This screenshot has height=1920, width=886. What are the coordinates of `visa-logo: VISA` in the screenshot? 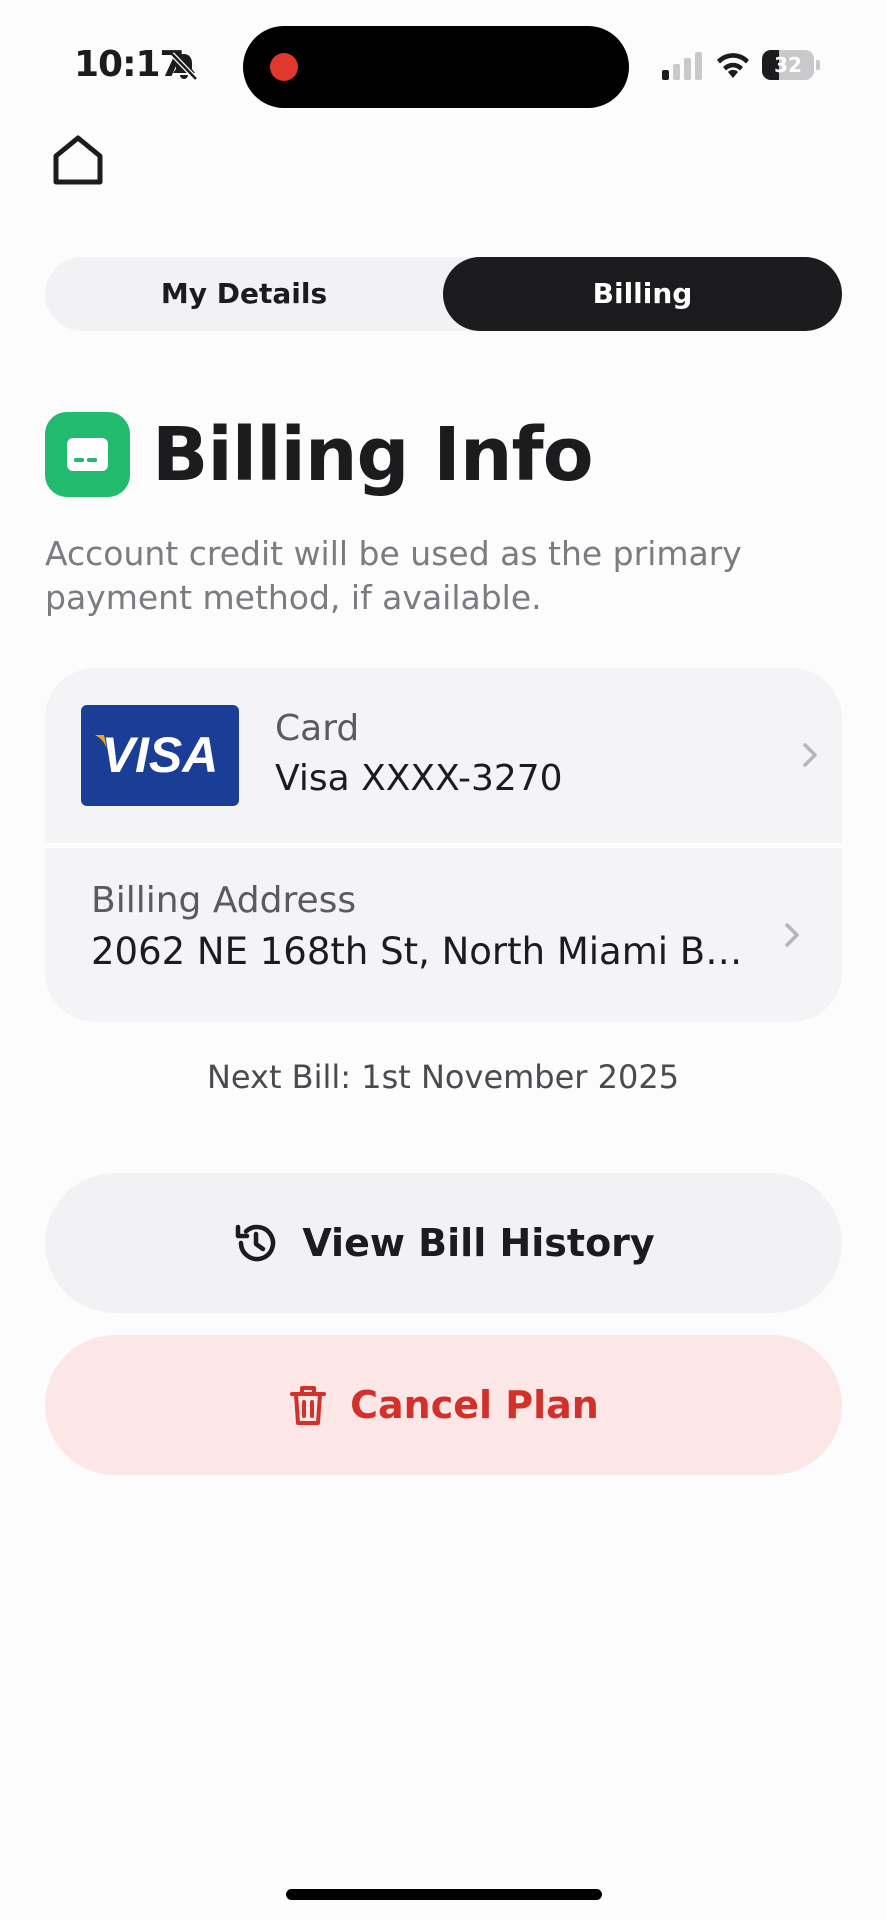 It's located at (160, 755).